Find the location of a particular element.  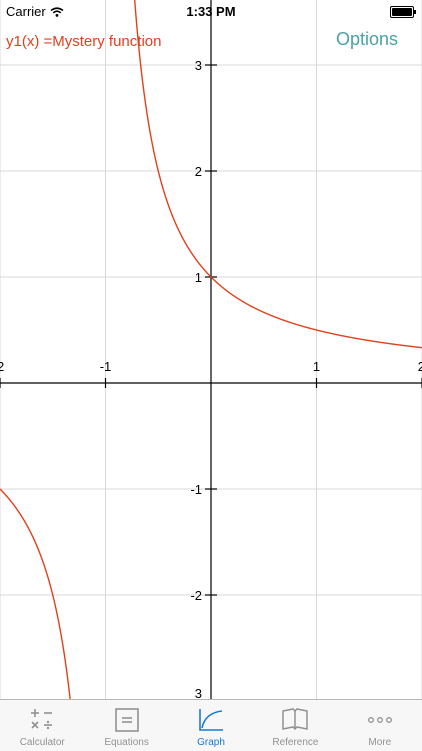

tab-label: Calculator is located at coordinates (42, 742).